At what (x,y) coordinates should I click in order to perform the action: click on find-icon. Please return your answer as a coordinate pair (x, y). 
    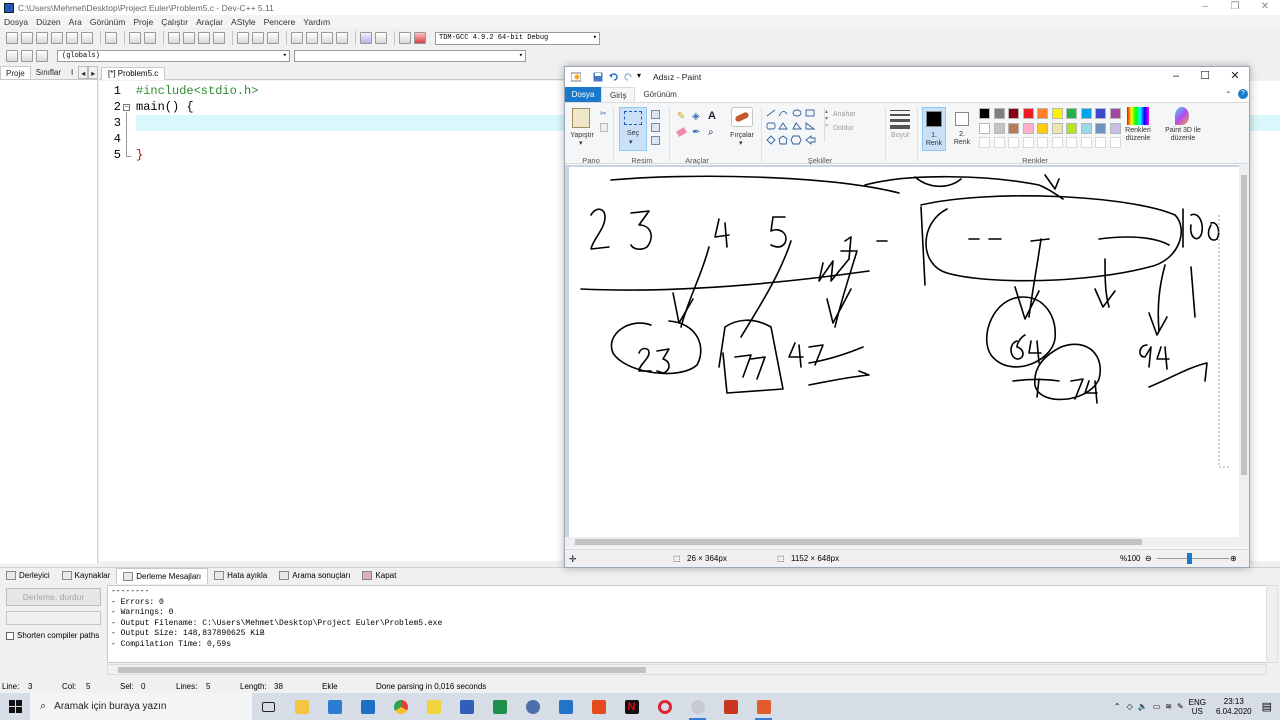
    Looking at the image, I should click on (174, 38).